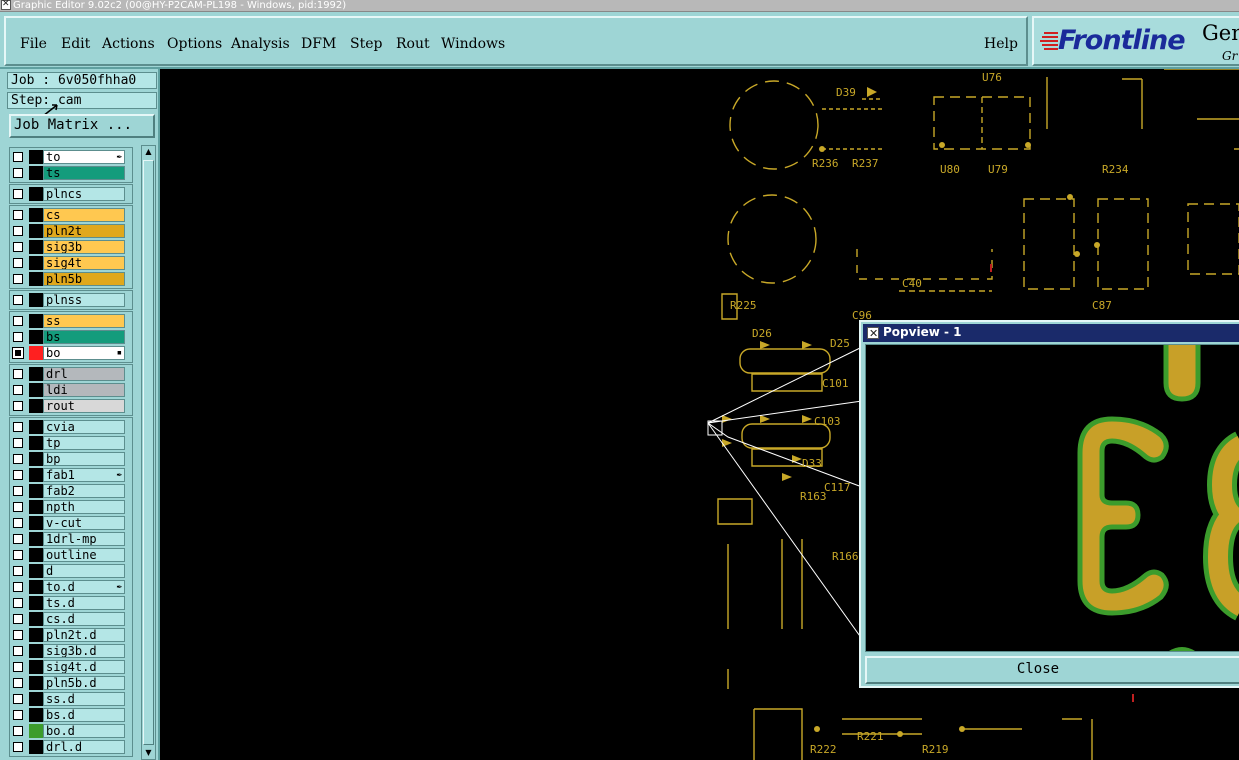  I want to click on layer-row: bo.d, so click(69, 731).